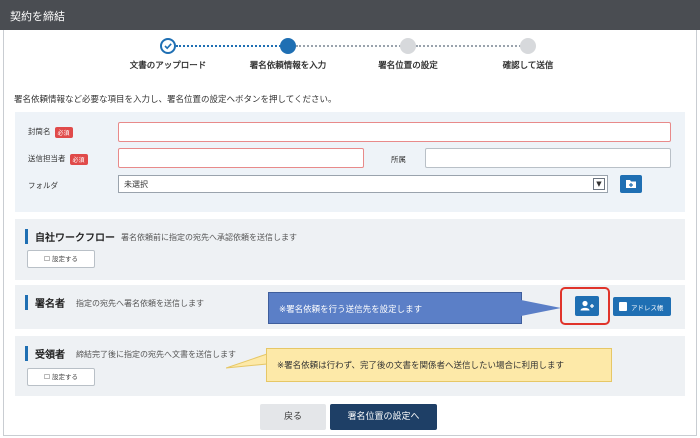 The width and height of the screenshot is (700, 438). I want to click on back-button: 戻る, so click(293, 417).